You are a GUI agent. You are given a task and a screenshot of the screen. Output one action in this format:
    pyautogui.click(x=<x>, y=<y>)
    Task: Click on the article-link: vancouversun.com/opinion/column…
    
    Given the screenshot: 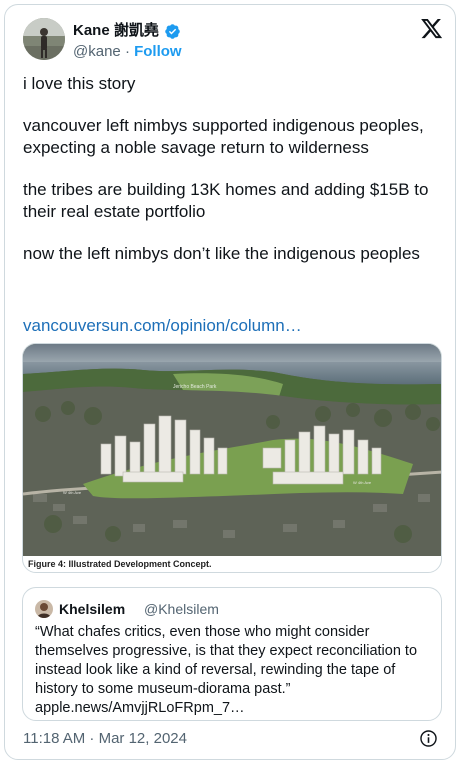 What is the action you would take?
    pyautogui.click(x=162, y=326)
    